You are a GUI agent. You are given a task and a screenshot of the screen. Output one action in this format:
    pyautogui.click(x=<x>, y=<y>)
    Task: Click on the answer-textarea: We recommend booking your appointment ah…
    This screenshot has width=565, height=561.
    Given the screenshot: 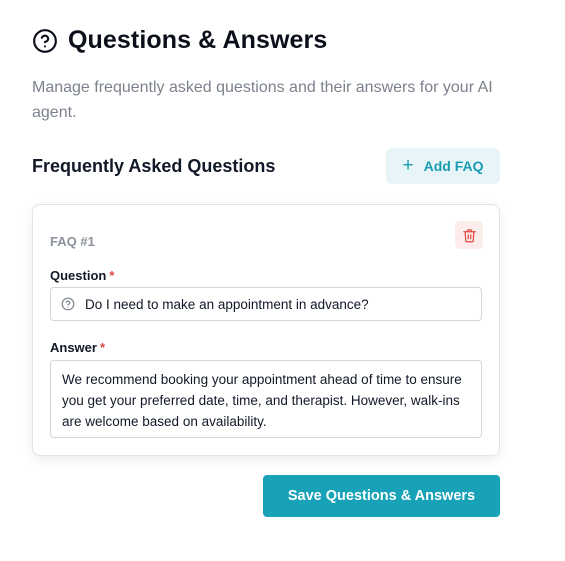 What is the action you would take?
    pyautogui.click(x=266, y=399)
    